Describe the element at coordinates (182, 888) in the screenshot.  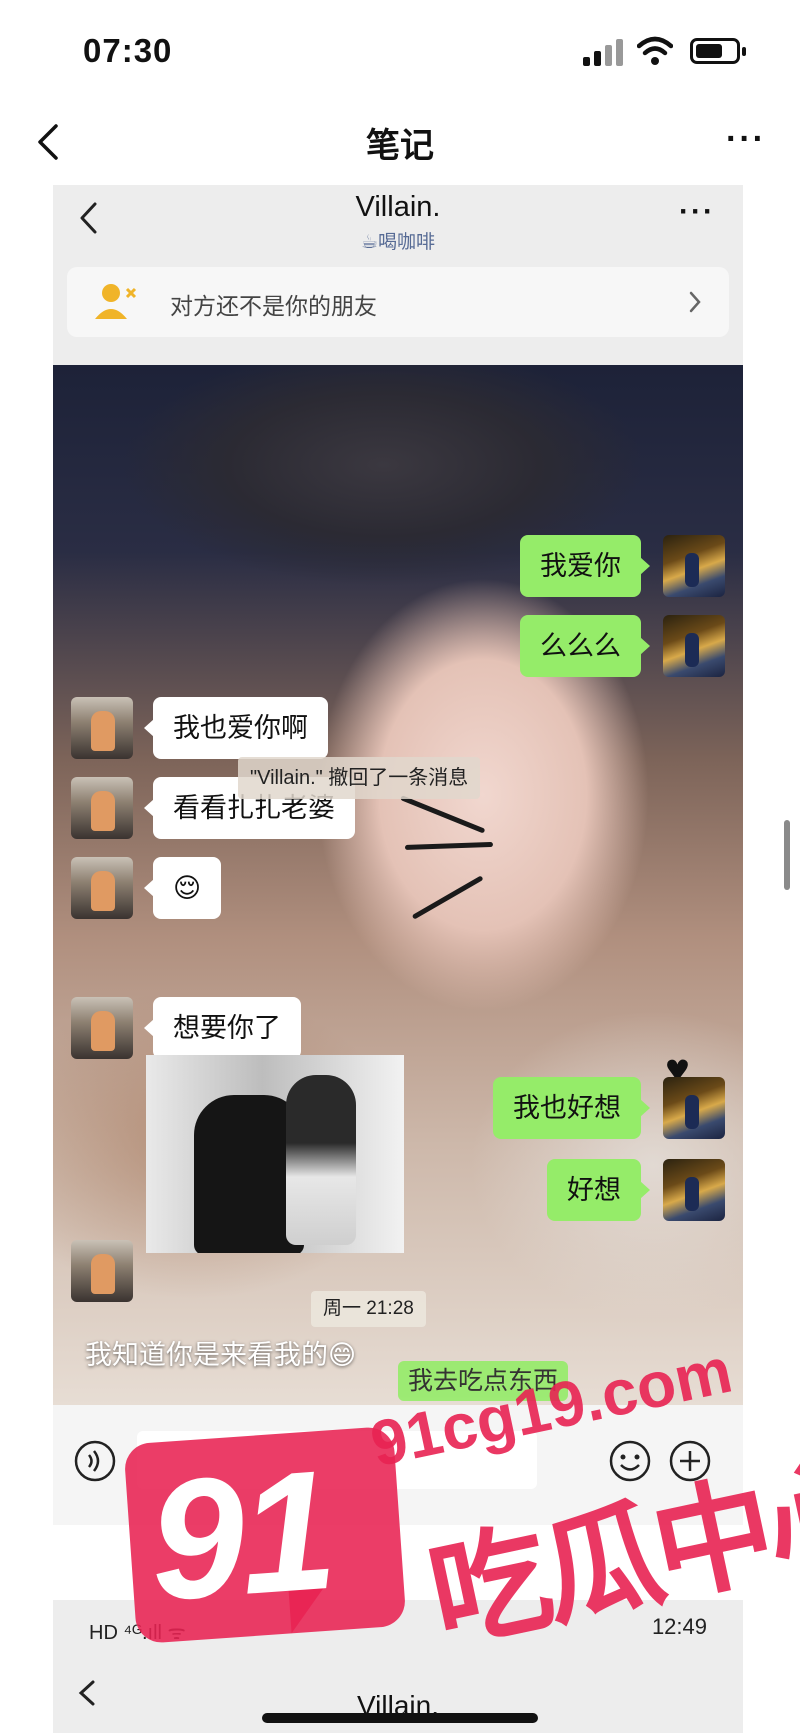
I see `message-bubble: 😌` at that location.